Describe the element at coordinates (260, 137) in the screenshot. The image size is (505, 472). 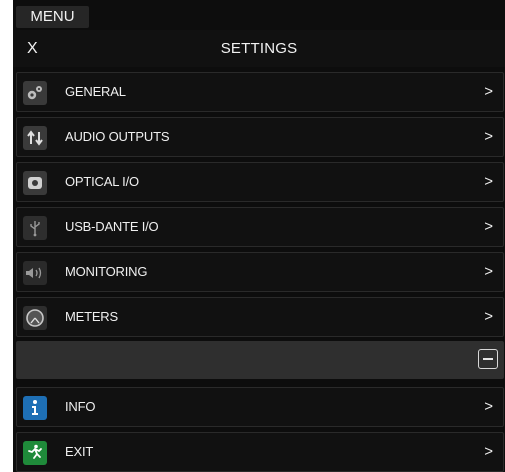
I see `menu-item-audio-outputs: AUDIO OUTPUTS >` at that location.